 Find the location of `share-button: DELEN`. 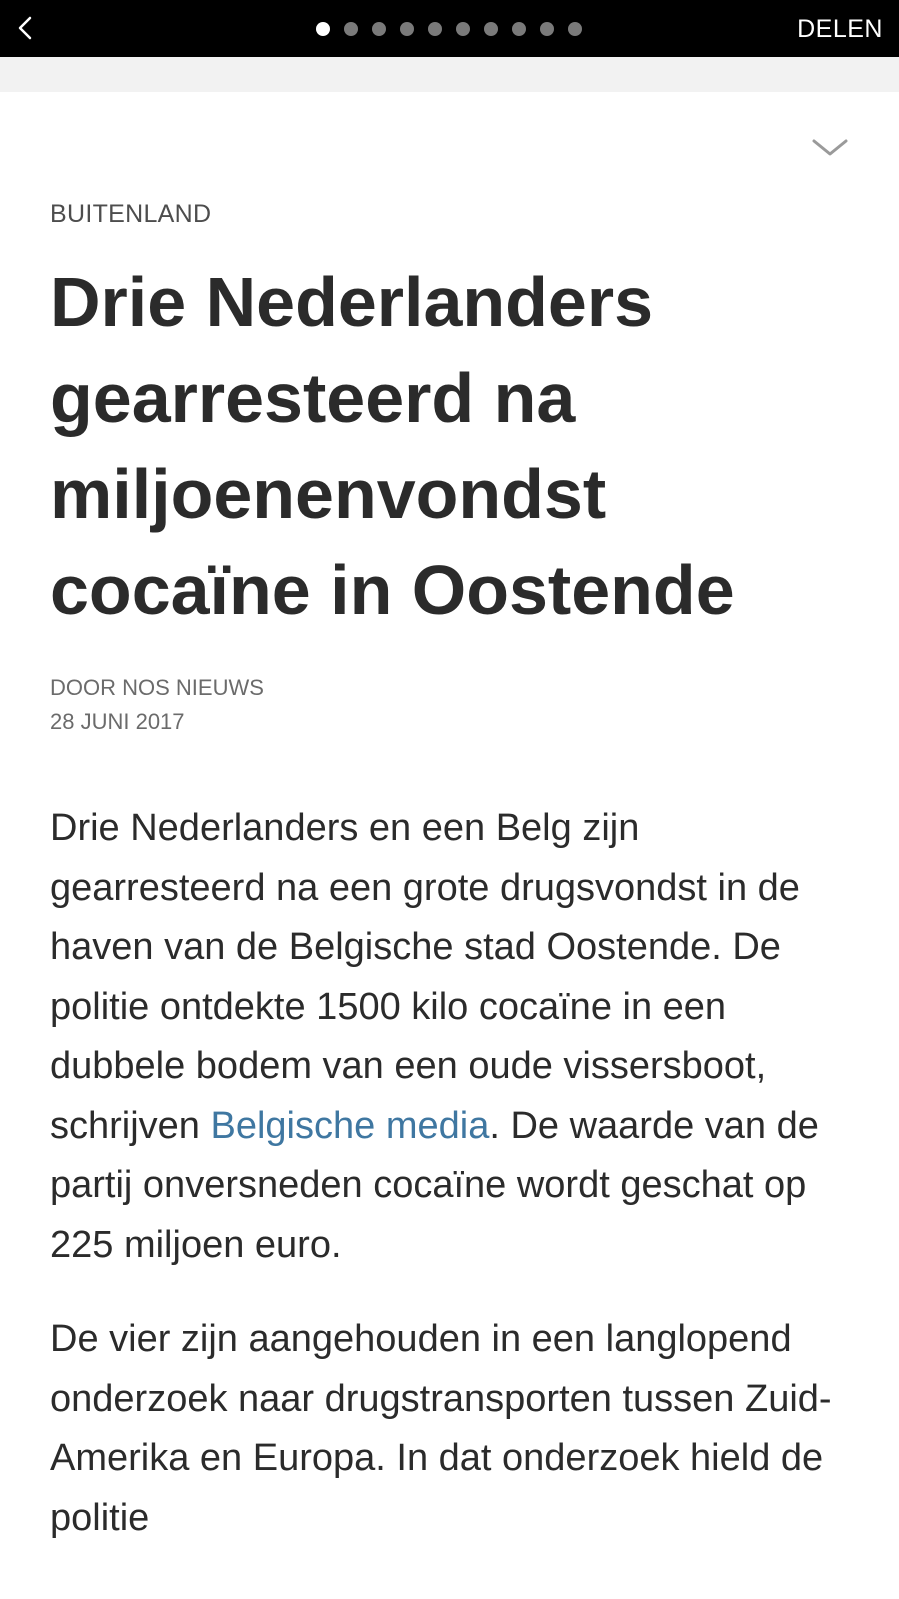

share-button: DELEN is located at coordinates (840, 29).